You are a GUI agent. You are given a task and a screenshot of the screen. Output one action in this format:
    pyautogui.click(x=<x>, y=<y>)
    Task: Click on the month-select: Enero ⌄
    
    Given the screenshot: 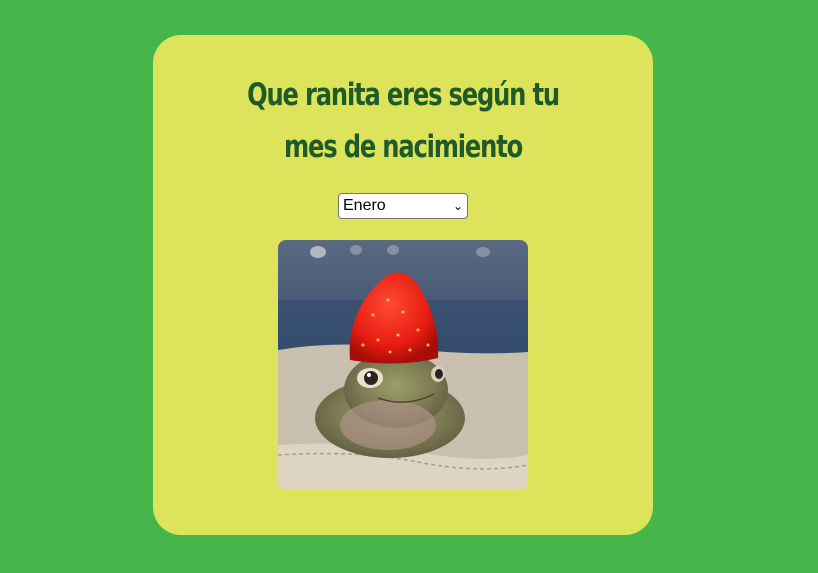 What is the action you would take?
    pyautogui.click(x=403, y=206)
    